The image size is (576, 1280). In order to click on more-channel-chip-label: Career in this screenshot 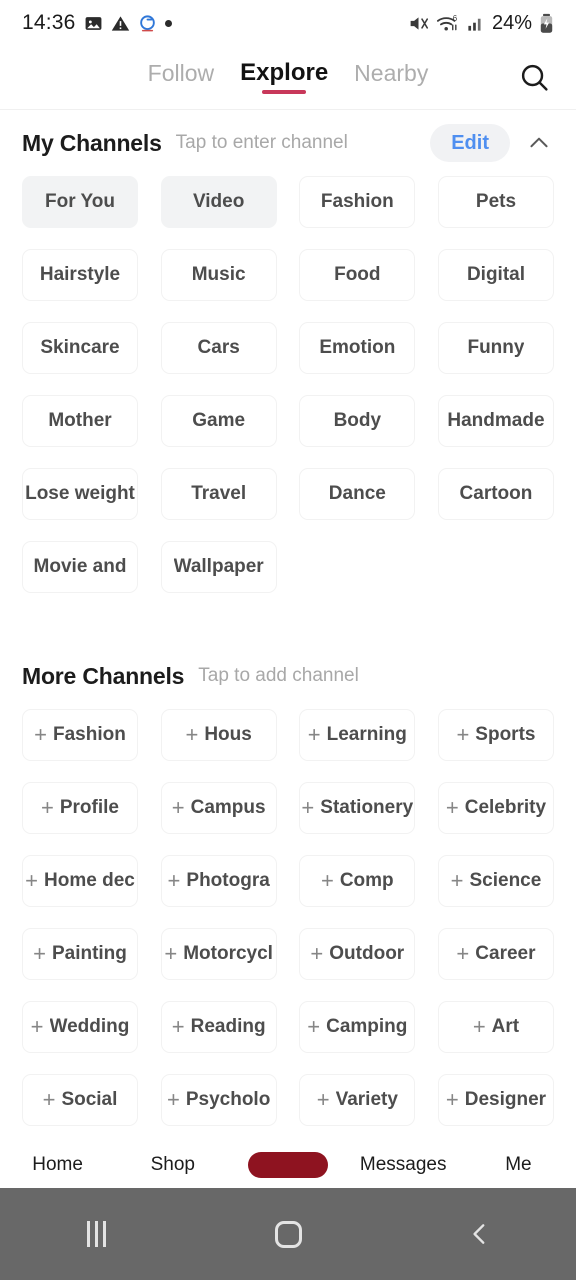, I will do `click(505, 953)`.